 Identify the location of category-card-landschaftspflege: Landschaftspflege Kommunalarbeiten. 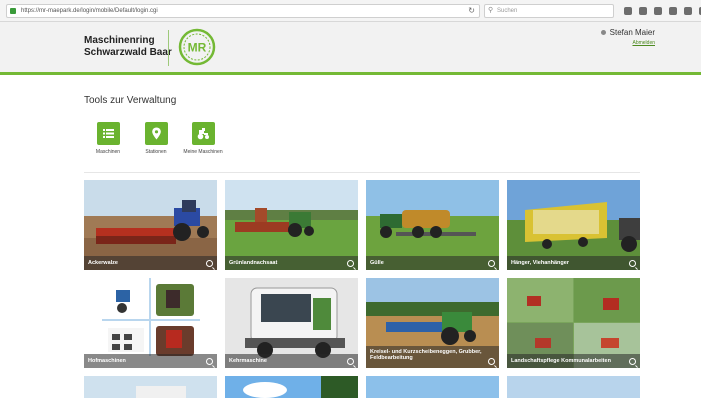
(573, 323).